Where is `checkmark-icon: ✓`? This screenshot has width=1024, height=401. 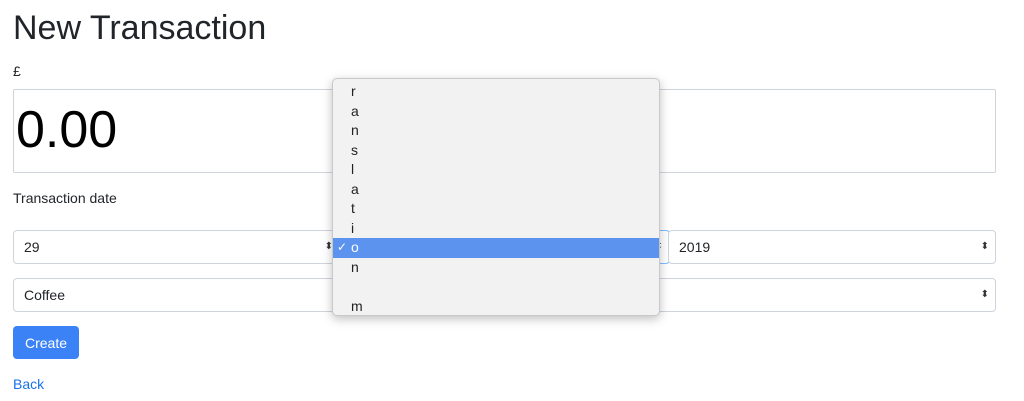 checkmark-icon: ✓ is located at coordinates (342, 247).